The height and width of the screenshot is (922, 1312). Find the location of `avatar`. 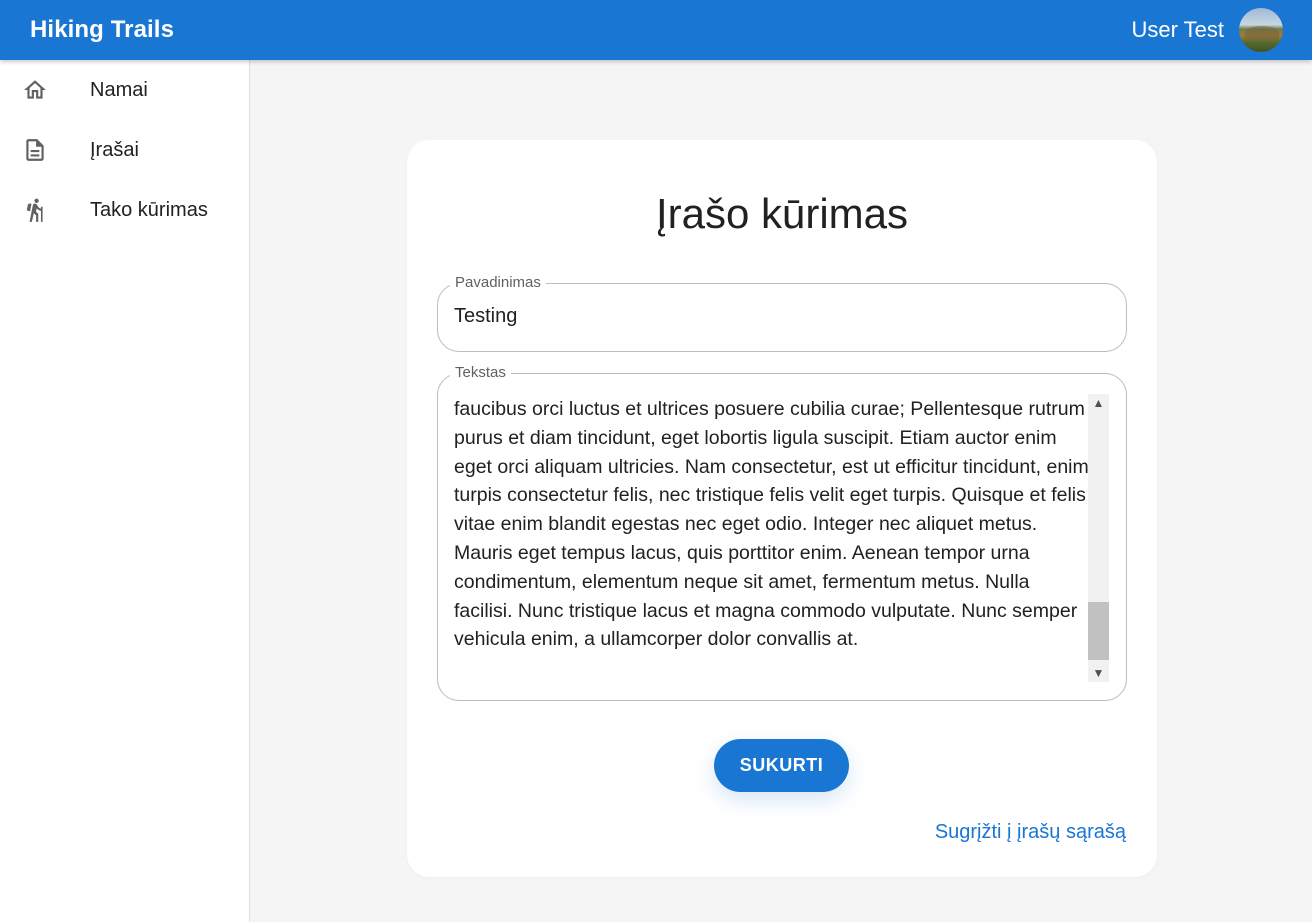

avatar is located at coordinates (1261, 30).